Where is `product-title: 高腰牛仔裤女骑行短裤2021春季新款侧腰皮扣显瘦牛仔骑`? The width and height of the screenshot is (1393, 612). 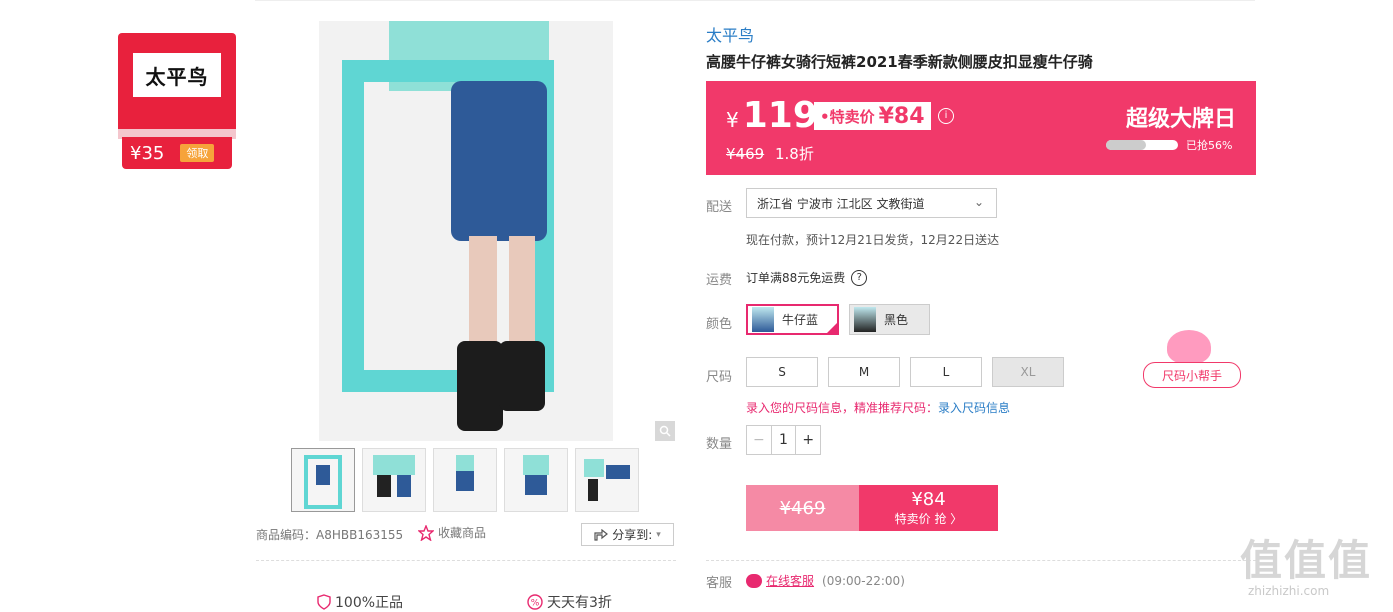 product-title: 高腰牛仔裤女骑行短裤2021春季新款侧腰皮扣显瘦牛仔骑 is located at coordinates (899, 62).